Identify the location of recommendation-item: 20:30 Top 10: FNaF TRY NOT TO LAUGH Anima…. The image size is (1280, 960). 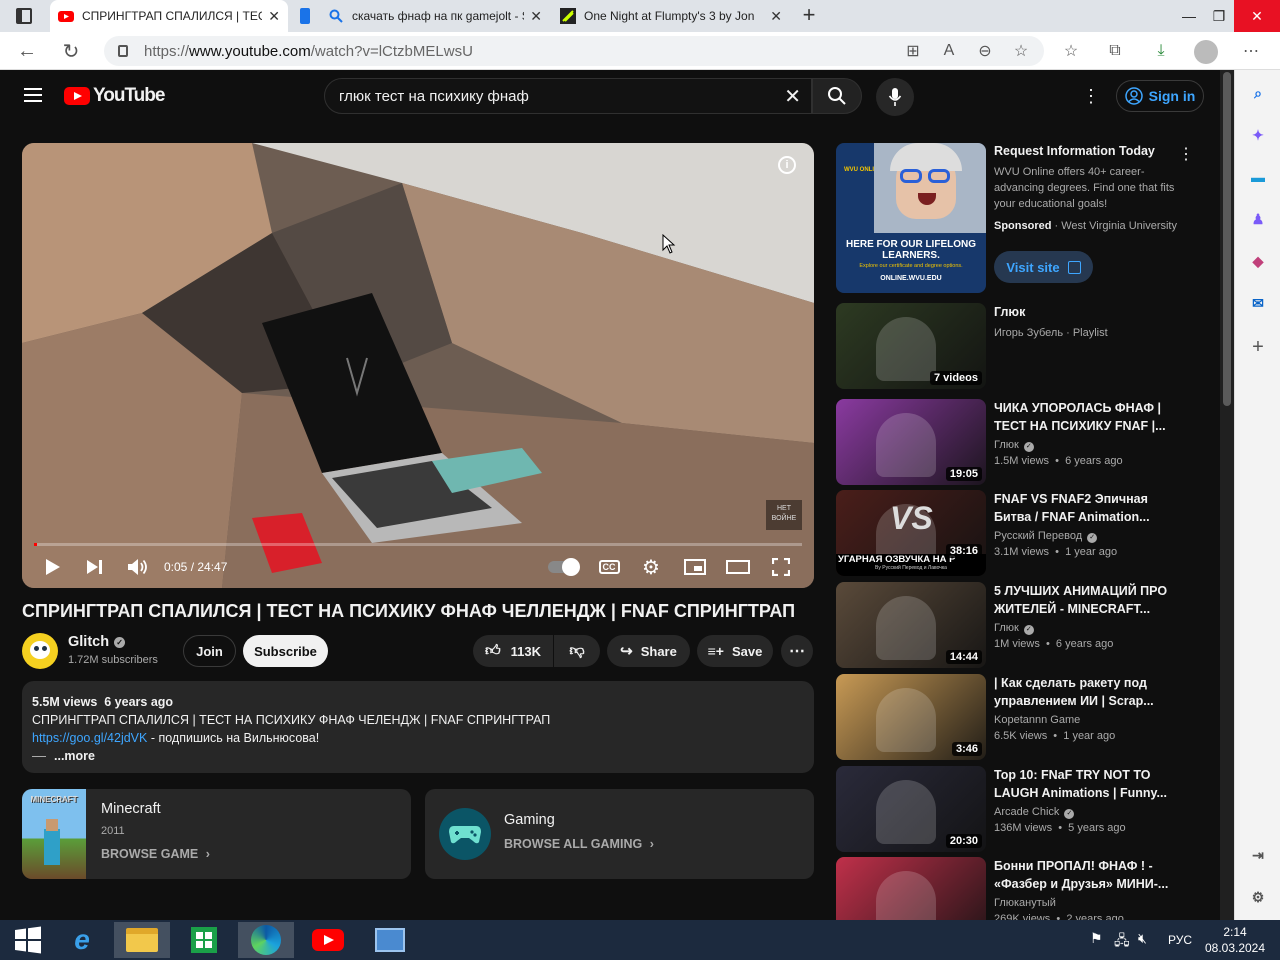
(1021, 809).